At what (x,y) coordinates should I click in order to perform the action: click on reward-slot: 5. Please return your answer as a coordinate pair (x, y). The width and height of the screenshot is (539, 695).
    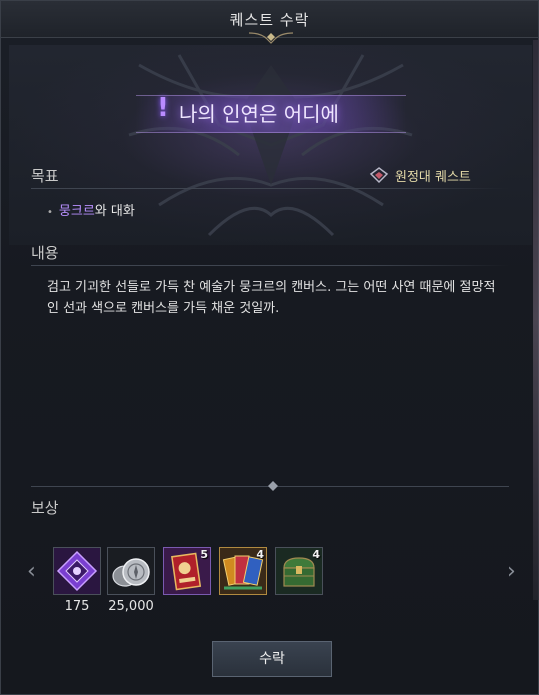
    Looking at the image, I should click on (187, 571).